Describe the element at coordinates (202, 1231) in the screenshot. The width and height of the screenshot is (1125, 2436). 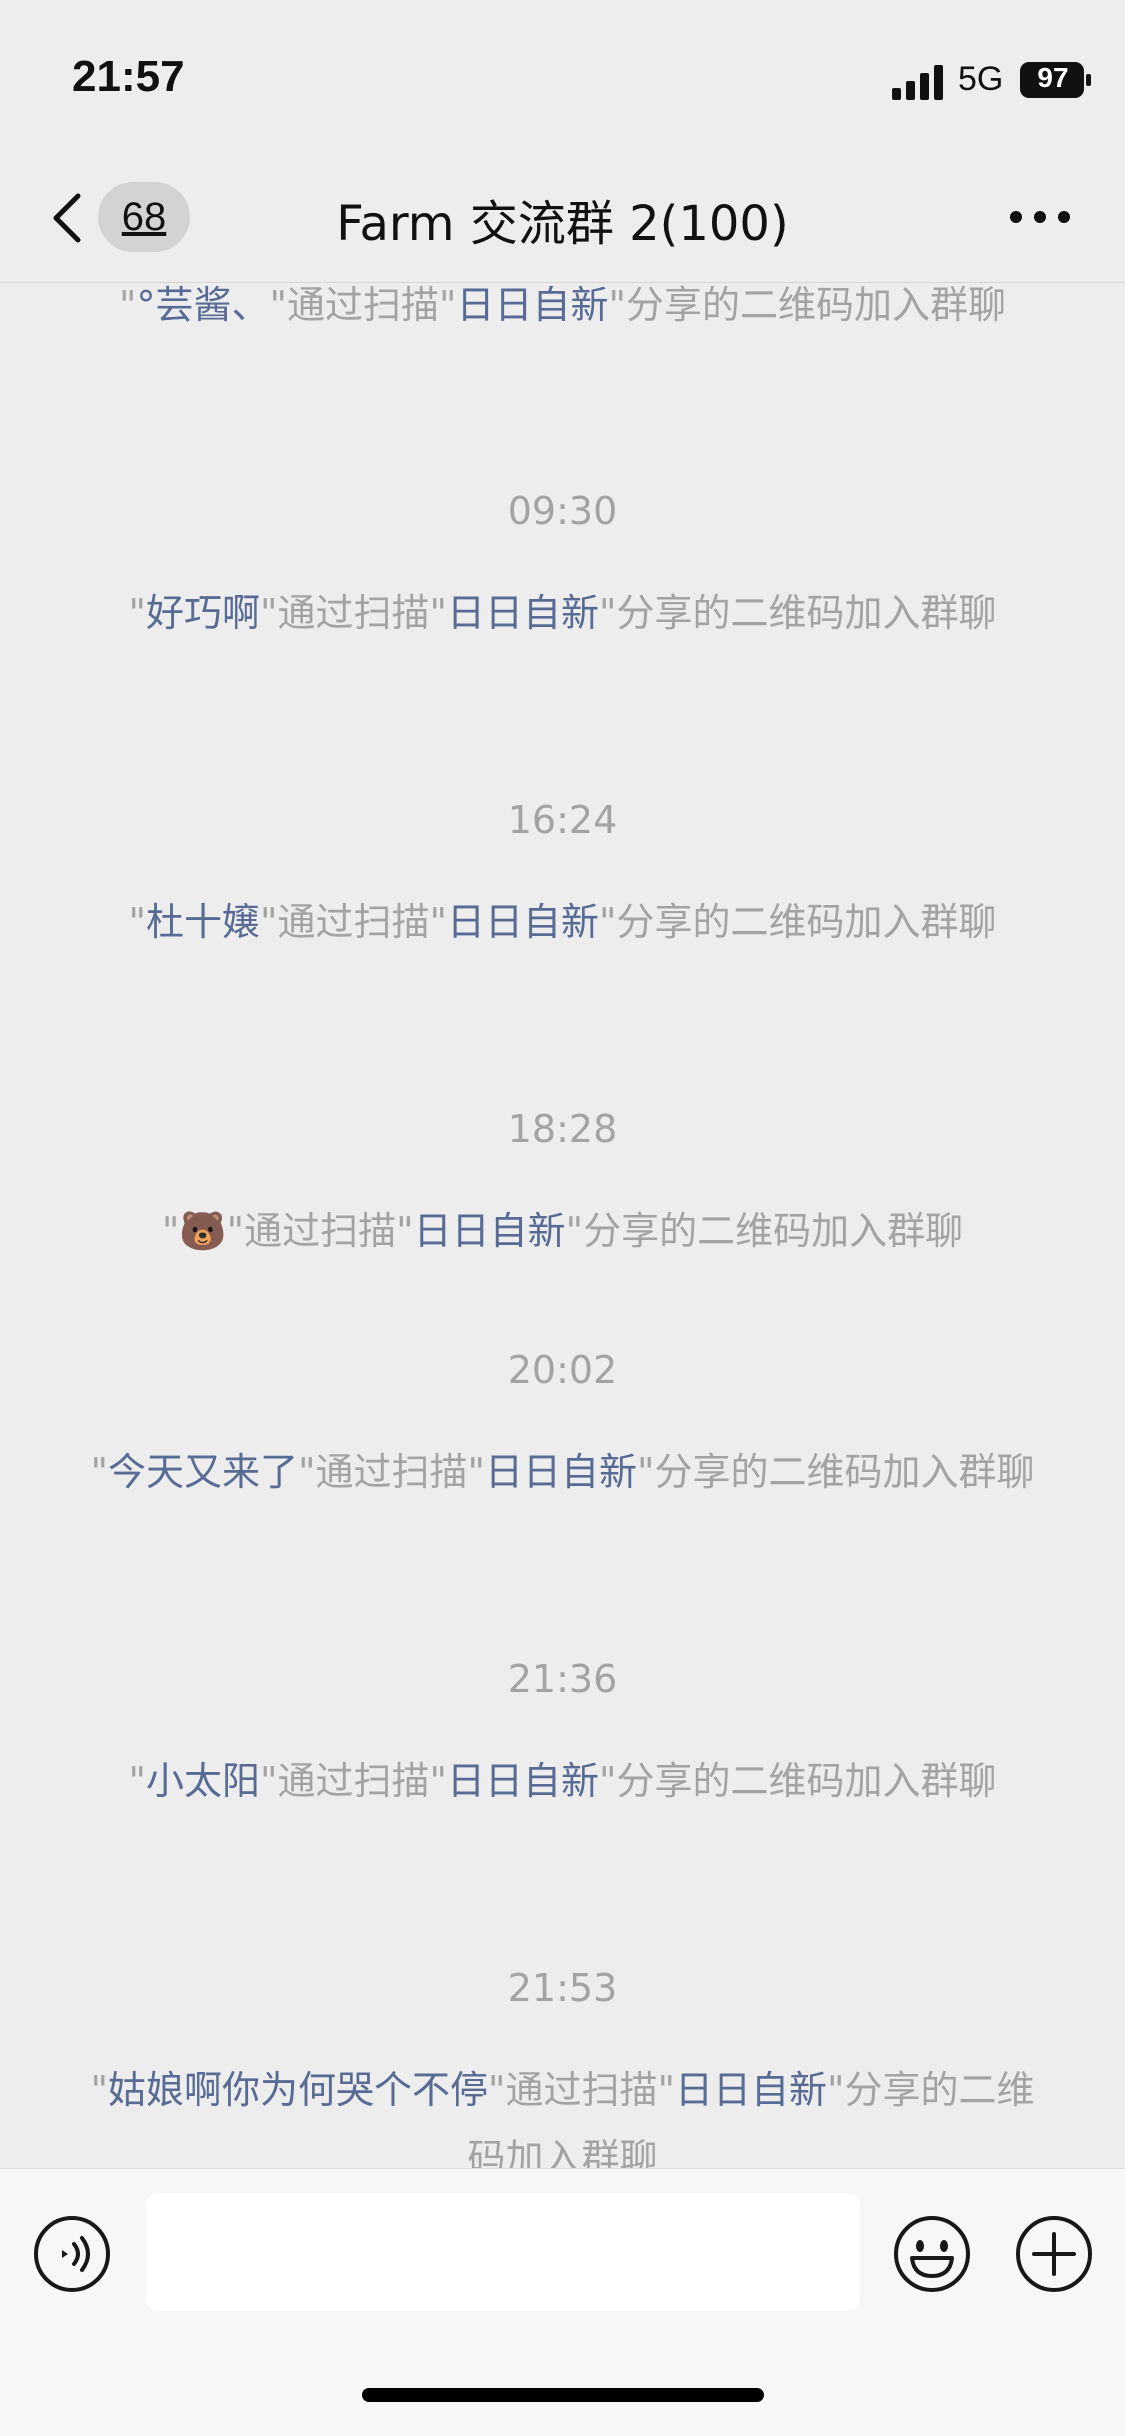
I see `member-name-link: 🐻` at that location.